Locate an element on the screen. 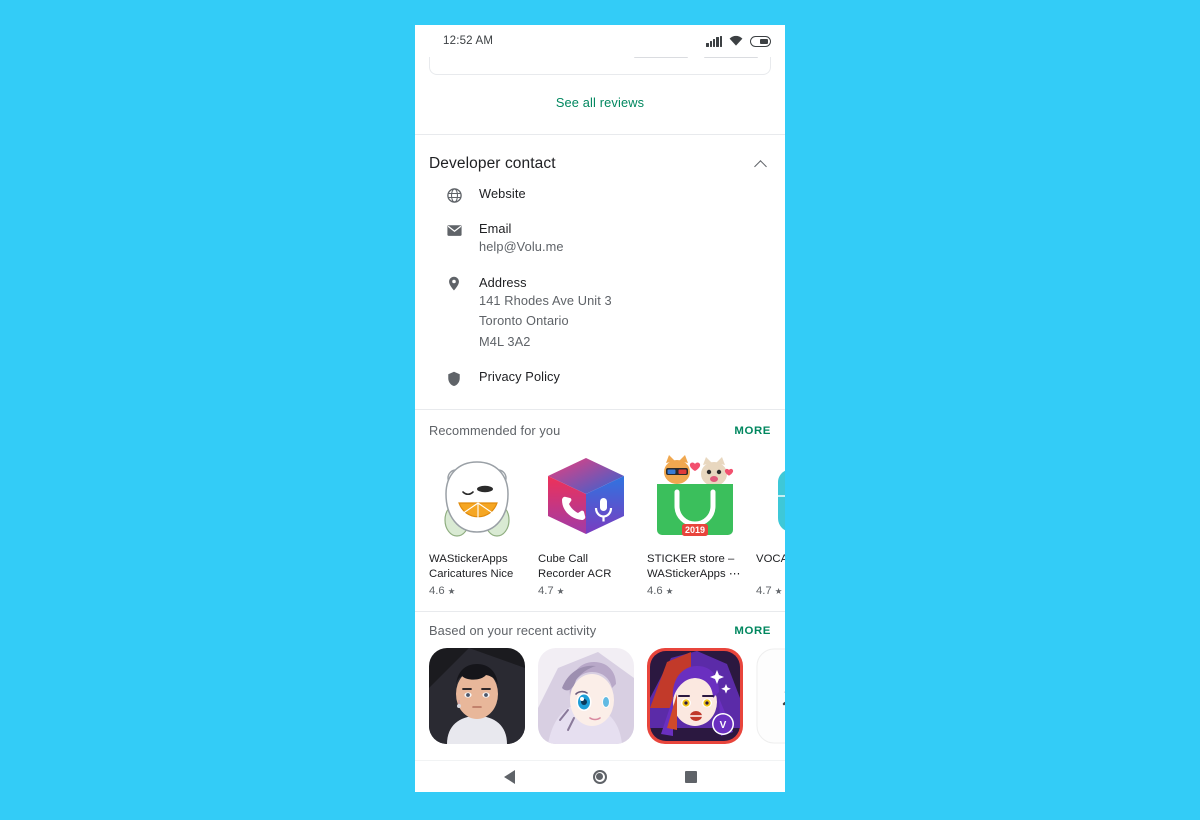 This screenshot has width=1200, height=820. contact-row-website: Website is located at coordinates (600, 194).